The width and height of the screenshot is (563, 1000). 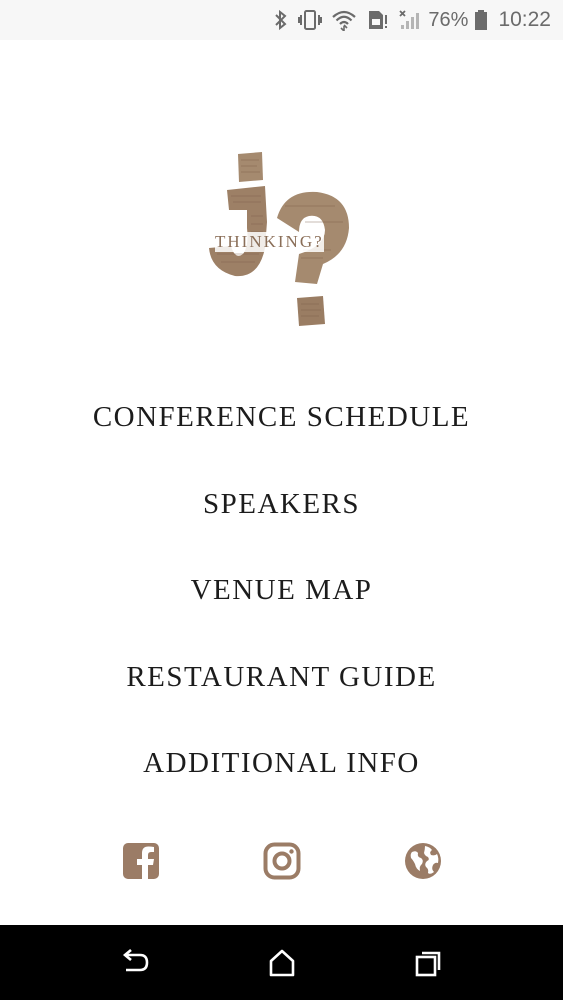 I want to click on clock: 10:22, so click(x=524, y=19).